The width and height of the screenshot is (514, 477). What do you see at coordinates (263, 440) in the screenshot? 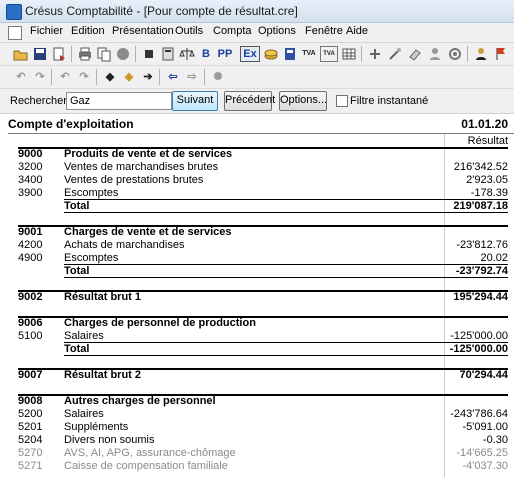
I see `table-row: 5204 Divers non soumis -0.30` at bounding box center [263, 440].